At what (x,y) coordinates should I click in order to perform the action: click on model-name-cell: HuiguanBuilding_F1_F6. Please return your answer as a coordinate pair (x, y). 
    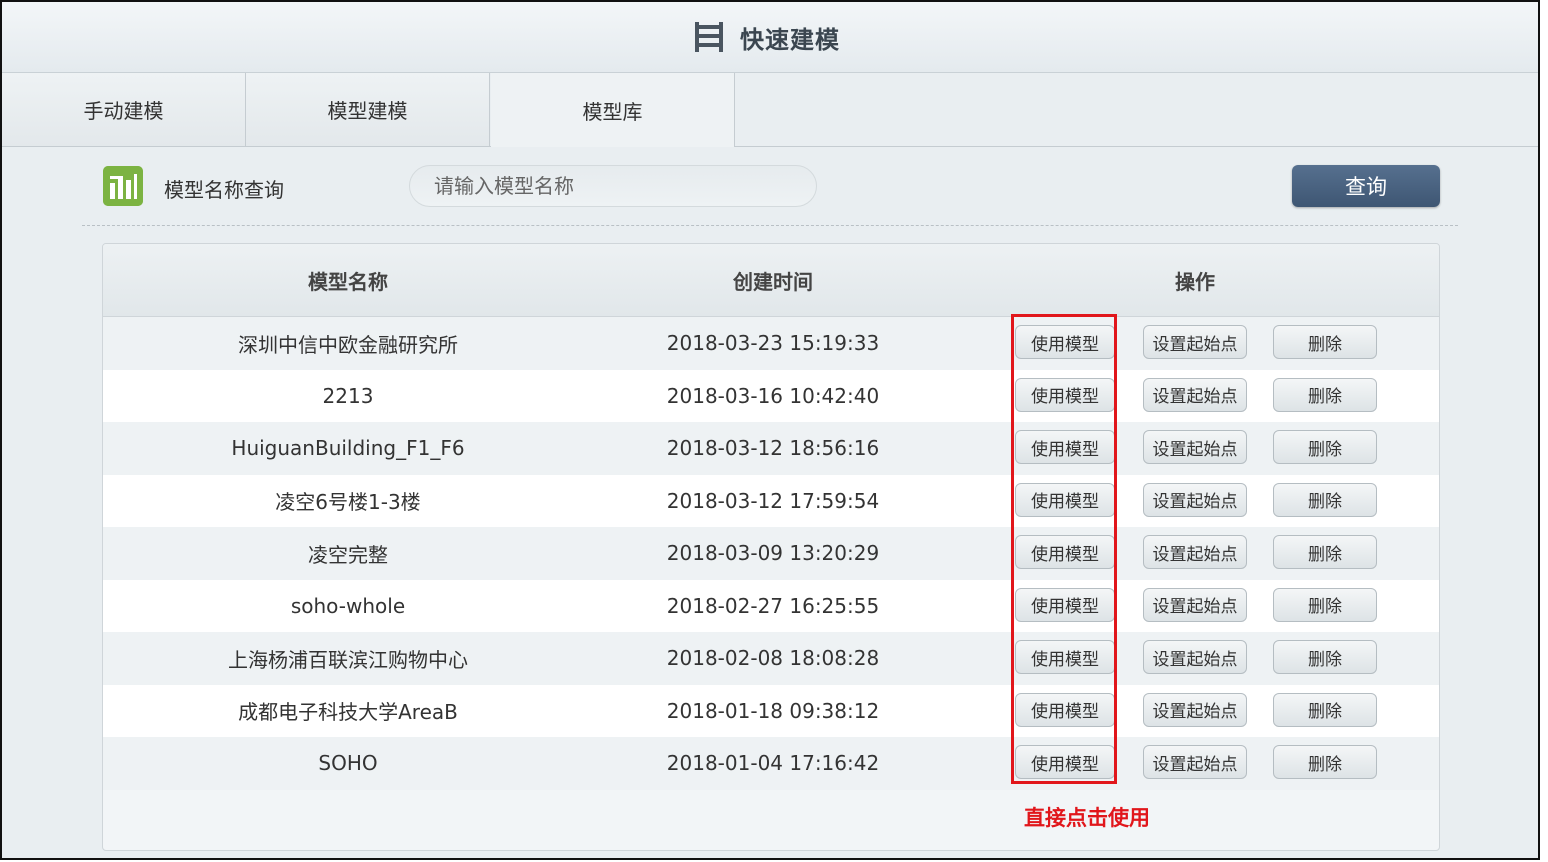
    Looking at the image, I should click on (348, 448).